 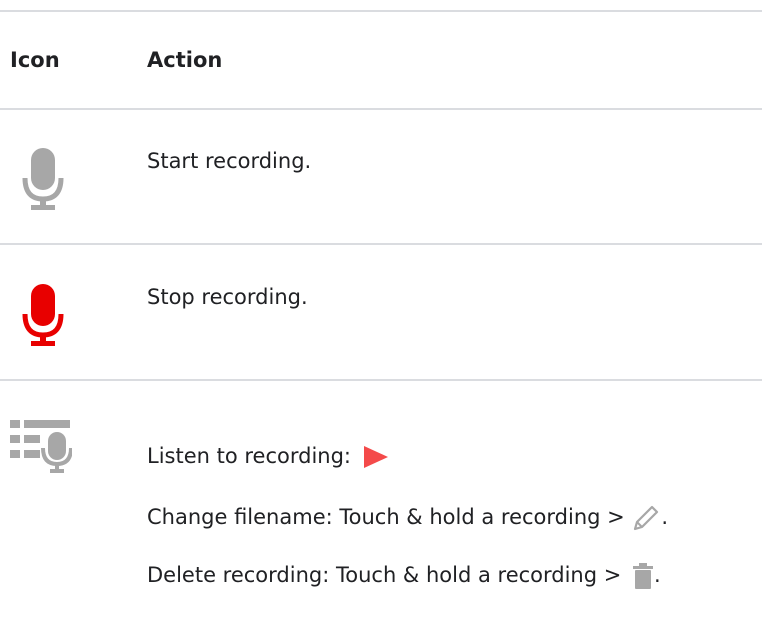 What do you see at coordinates (185, 60) in the screenshot?
I see `column-header-action: Action` at bounding box center [185, 60].